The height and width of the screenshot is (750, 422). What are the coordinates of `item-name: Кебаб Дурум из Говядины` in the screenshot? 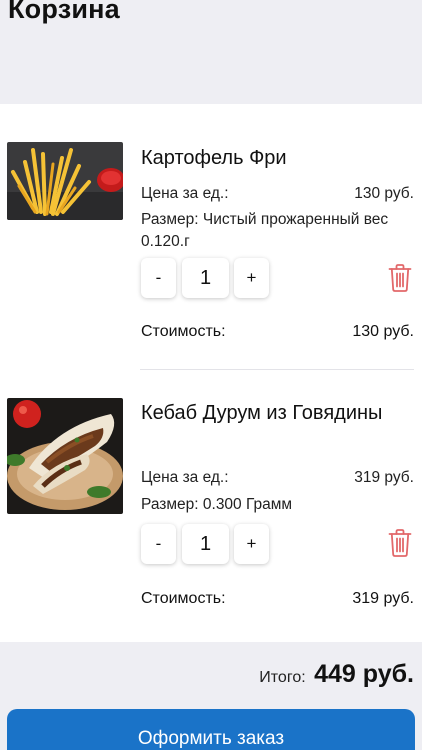 It's located at (262, 413).